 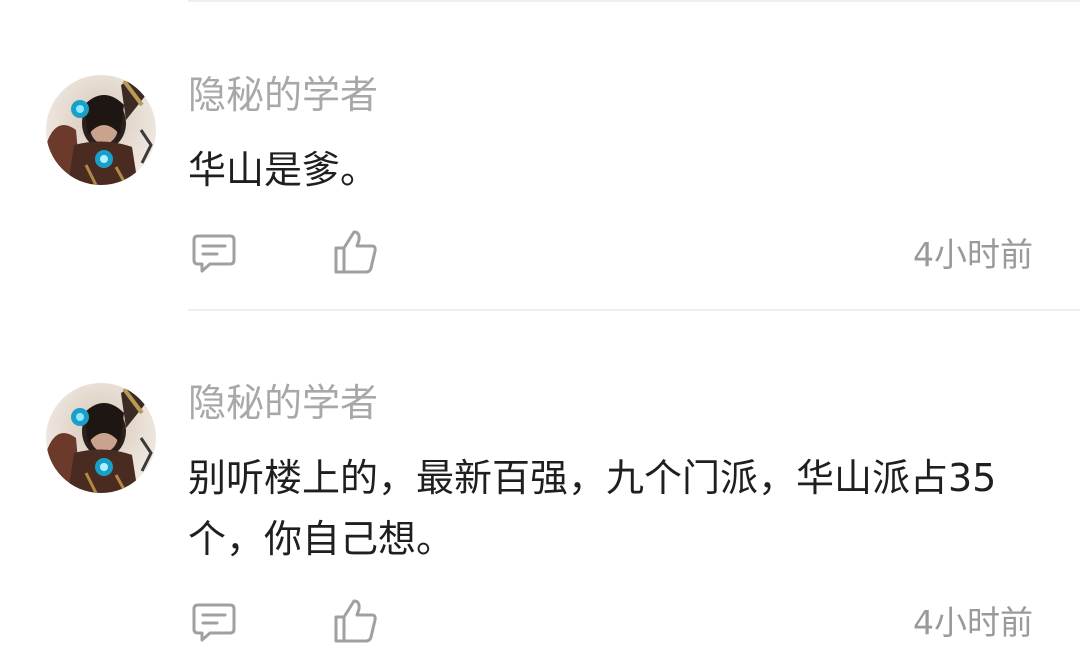 What do you see at coordinates (592, 508) in the screenshot?
I see `comment-text: 别听楼上的，最新百强，九个门派，华山派占35个，你自己想。` at bounding box center [592, 508].